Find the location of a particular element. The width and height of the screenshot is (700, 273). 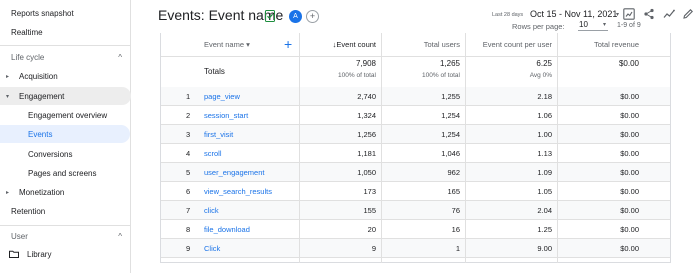

cell-event-name-link: click is located at coordinates (211, 210).